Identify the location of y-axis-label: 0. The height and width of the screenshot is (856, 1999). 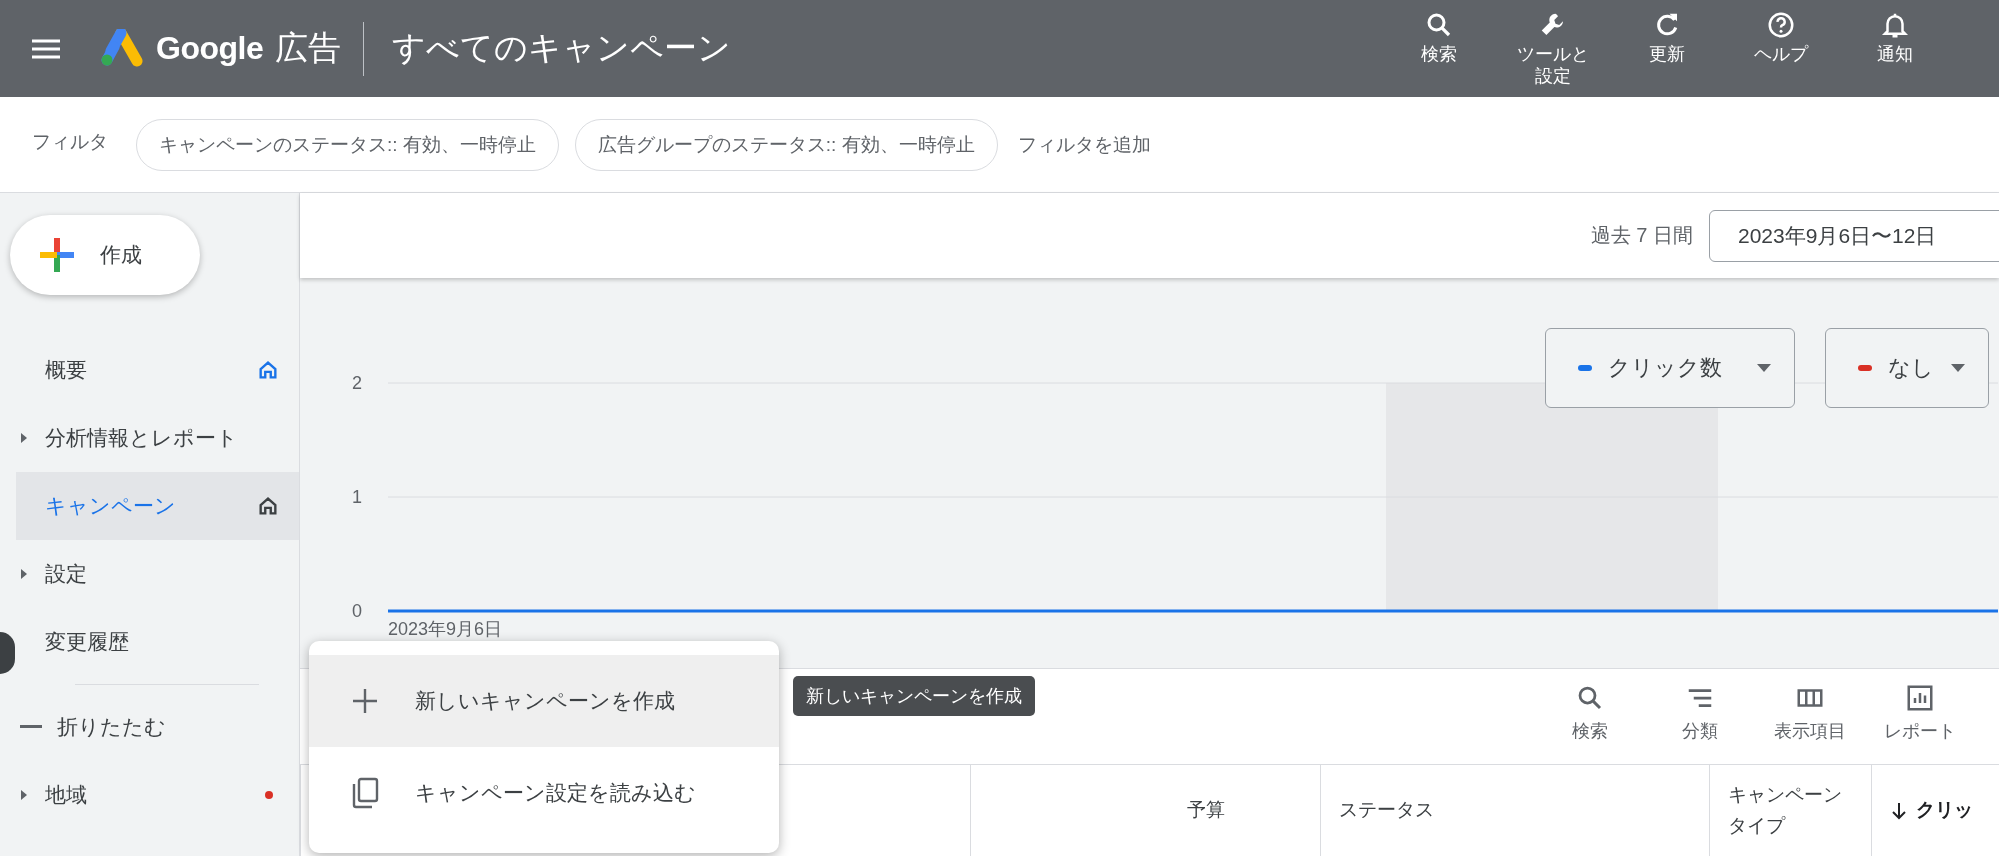
(357, 611).